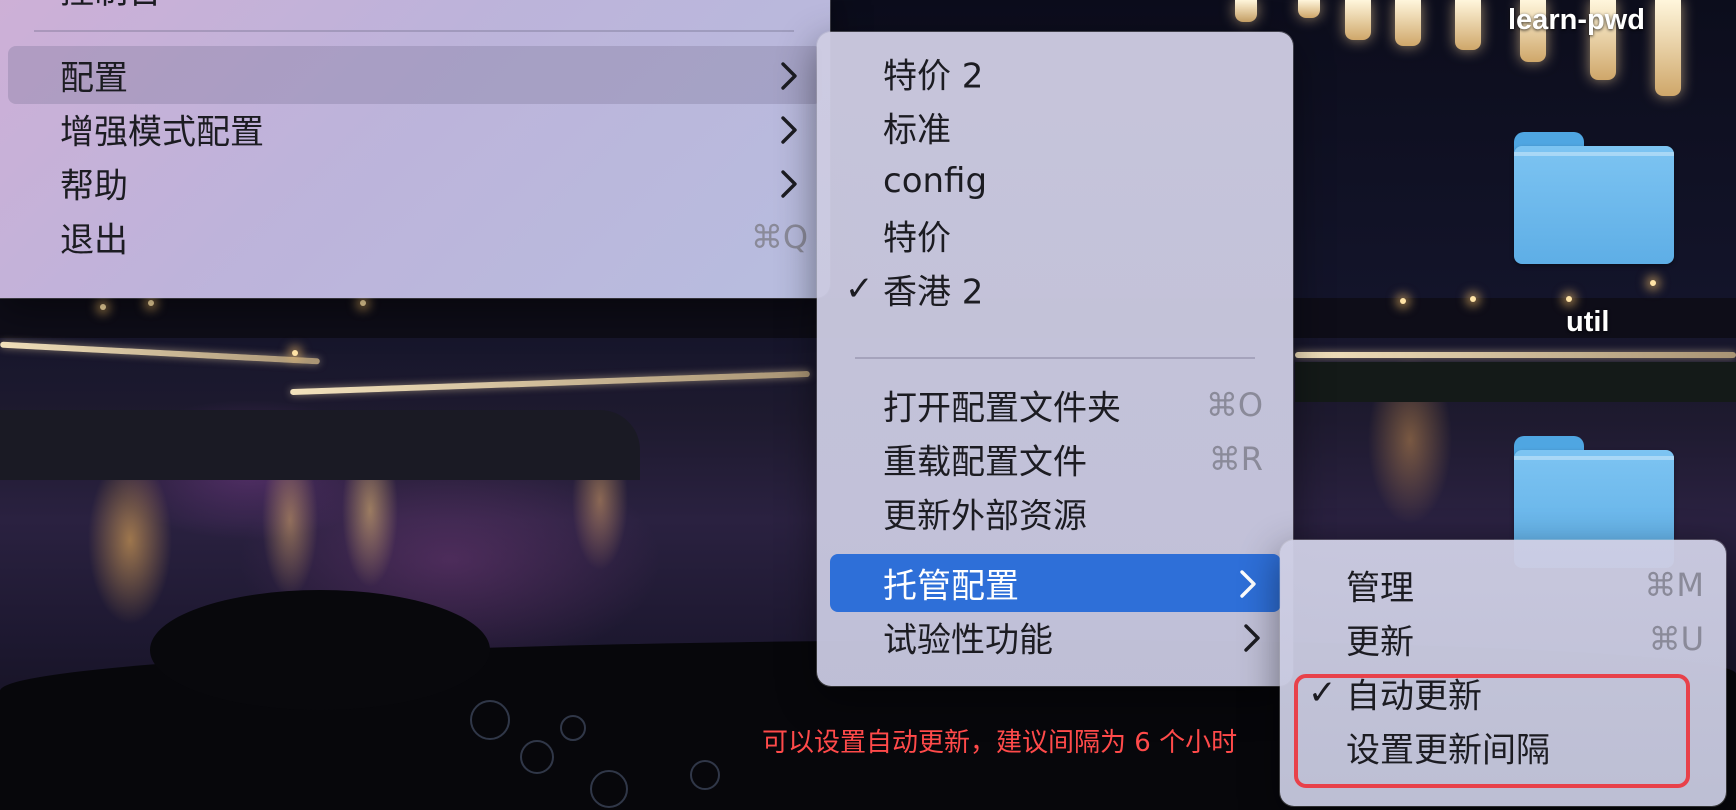  What do you see at coordinates (1234, 405) in the screenshot?
I see `menu-shortcut: ⌘O` at bounding box center [1234, 405].